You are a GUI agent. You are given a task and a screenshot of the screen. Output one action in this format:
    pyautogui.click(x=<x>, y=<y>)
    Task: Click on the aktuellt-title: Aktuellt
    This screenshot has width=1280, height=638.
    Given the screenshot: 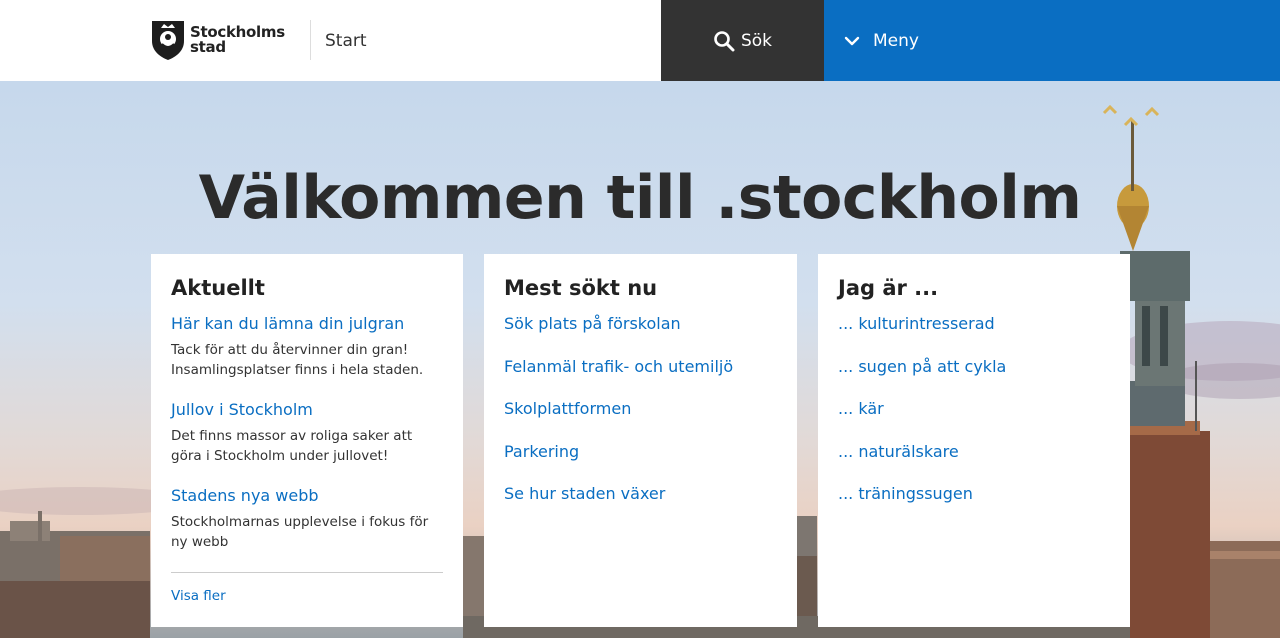 What is the action you would take?
    pyautogui.click(x=218, y=288)
    